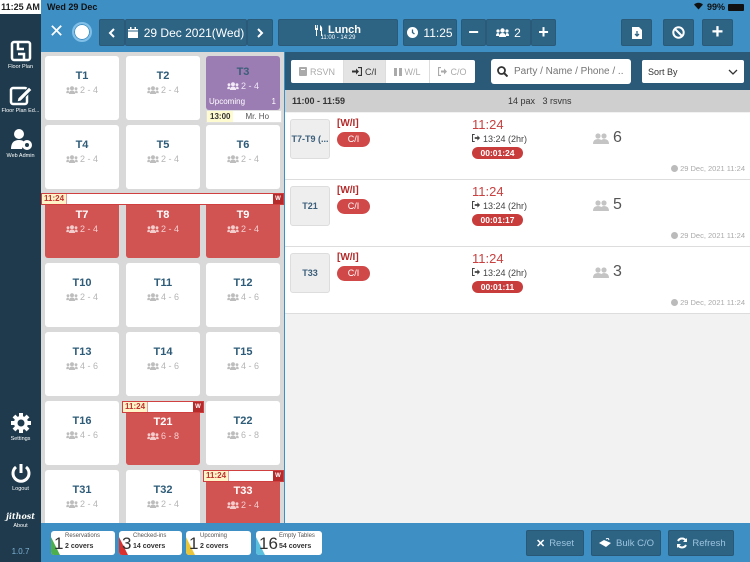 The width and height of the screenshot is (750, 562). What do you see at coordinates (243, 83) in the screenshot?
I see `table-t3: T3 2 - 4 Upcoming 1` at bounding box center [243, 83].